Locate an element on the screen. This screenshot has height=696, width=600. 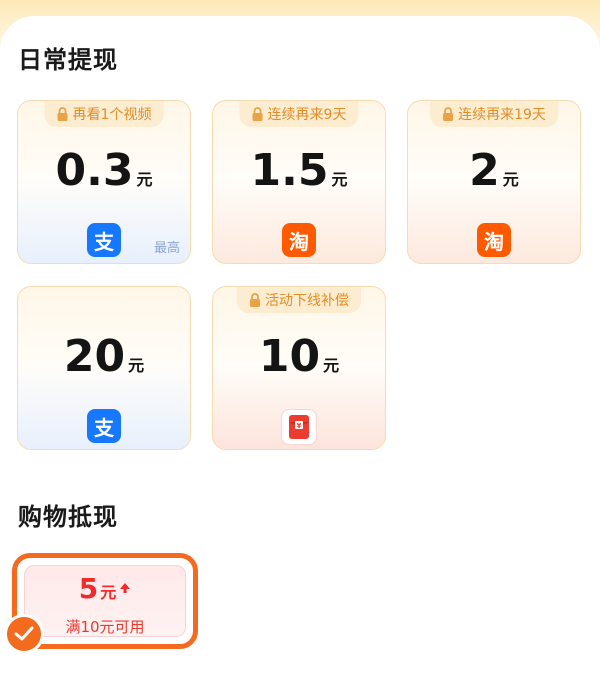
card-tag-label: 连续再来9天 is located at coordinates (307, 115).